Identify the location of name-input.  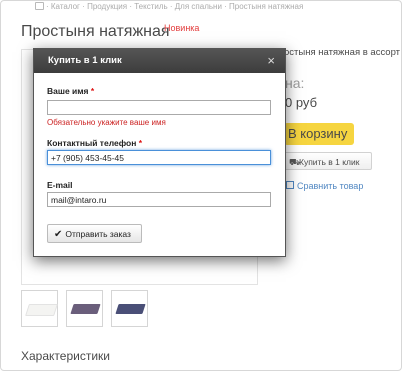
(159, 107).